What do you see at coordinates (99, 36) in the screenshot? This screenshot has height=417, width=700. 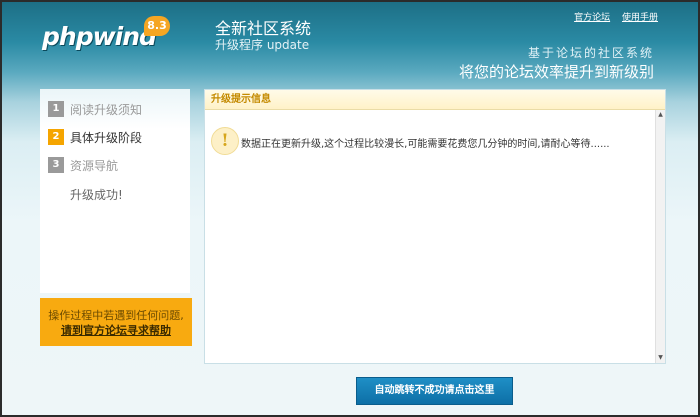 I see `phpwind-logo: phpwind` at bounding box center [99, 36].